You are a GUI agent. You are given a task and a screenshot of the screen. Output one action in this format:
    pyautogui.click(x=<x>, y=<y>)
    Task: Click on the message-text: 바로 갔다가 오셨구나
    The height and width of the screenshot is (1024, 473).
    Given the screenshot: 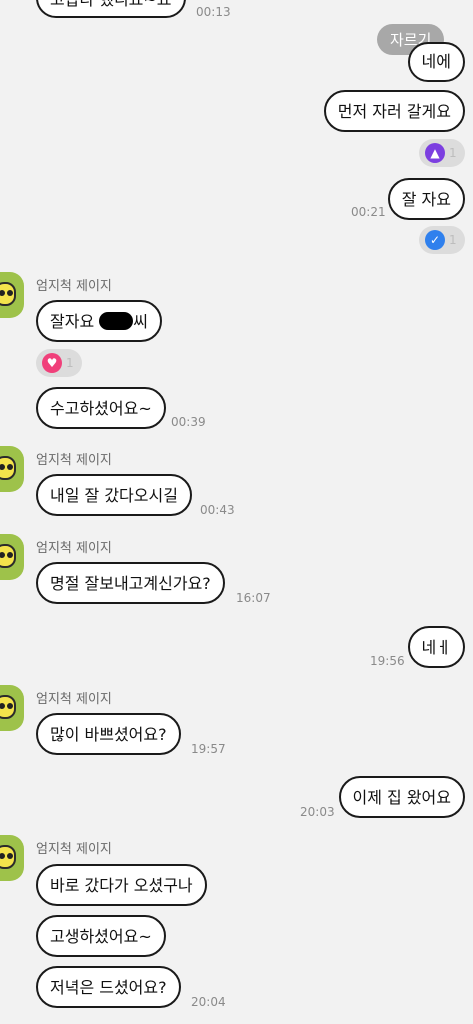 What is the action you would take?
    pyautogui.click(x=121, y=885)
    